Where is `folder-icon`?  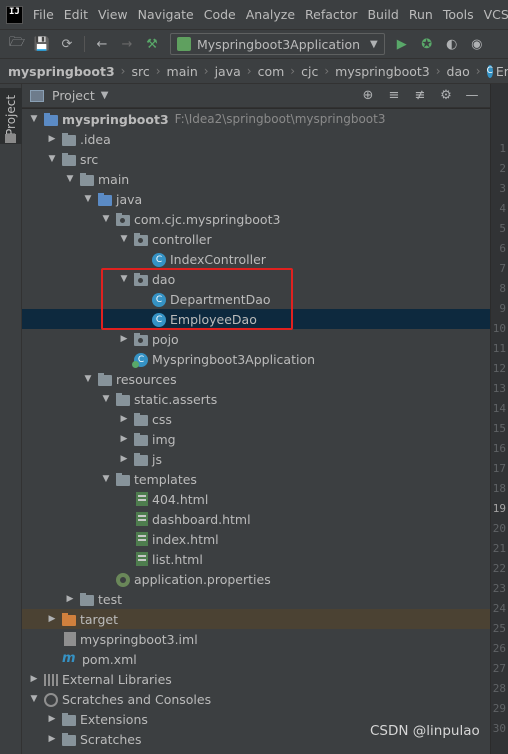
folder-icon is located at coordinates (69, 719).